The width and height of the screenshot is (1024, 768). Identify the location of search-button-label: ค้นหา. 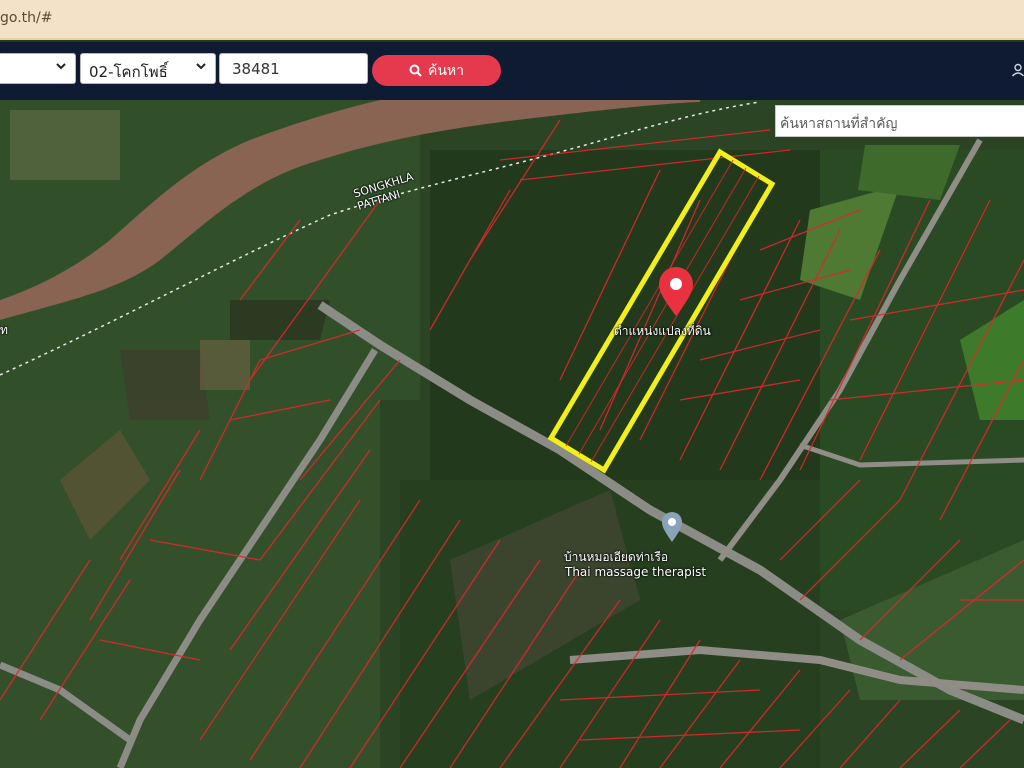
(446, 70).